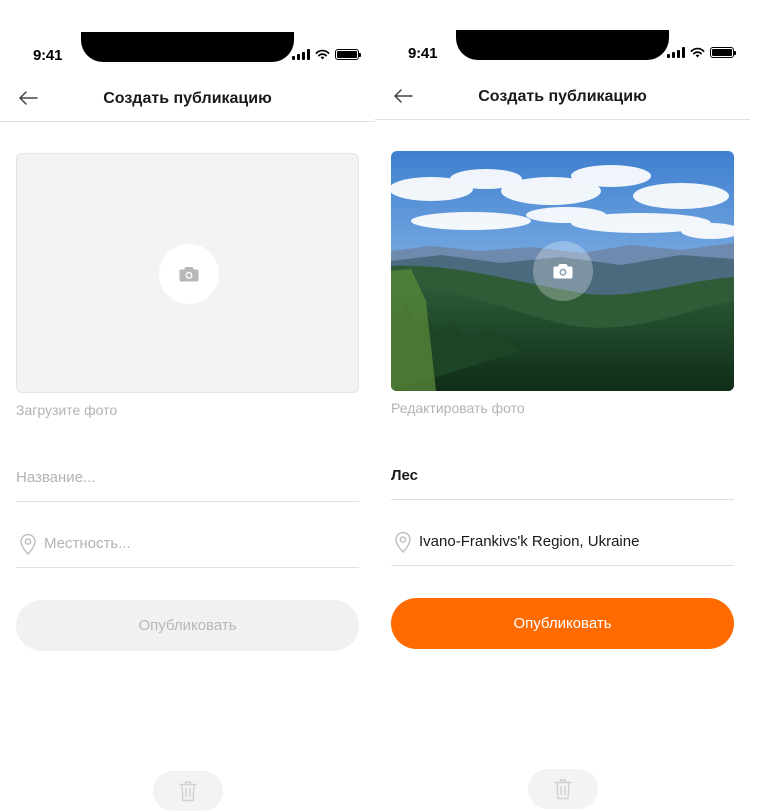  I want to click on title-input: Лес, so click(404, 475).